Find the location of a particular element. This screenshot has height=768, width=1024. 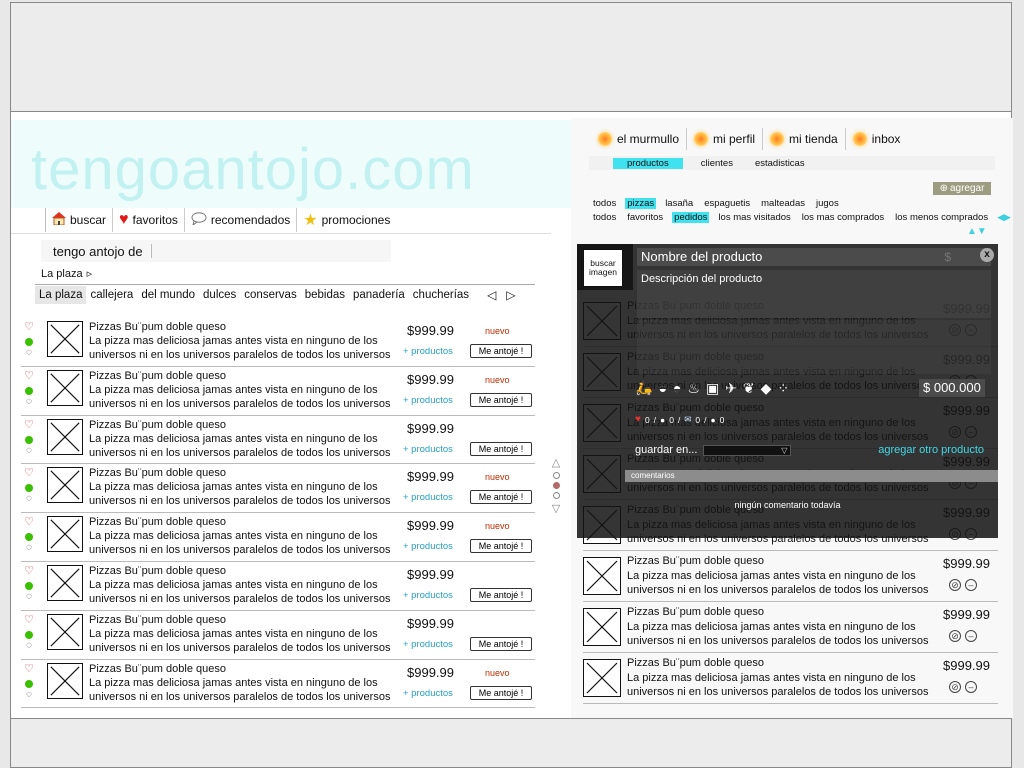

filter-item: jugos is located at coordinates (827, 203).